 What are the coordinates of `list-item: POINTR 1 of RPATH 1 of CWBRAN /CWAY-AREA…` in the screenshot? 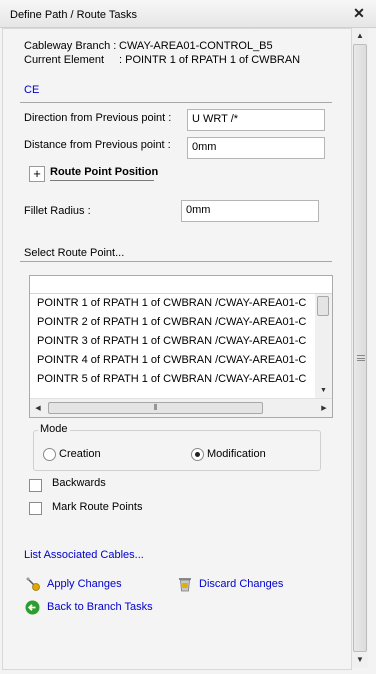 It's located at (172, 303).